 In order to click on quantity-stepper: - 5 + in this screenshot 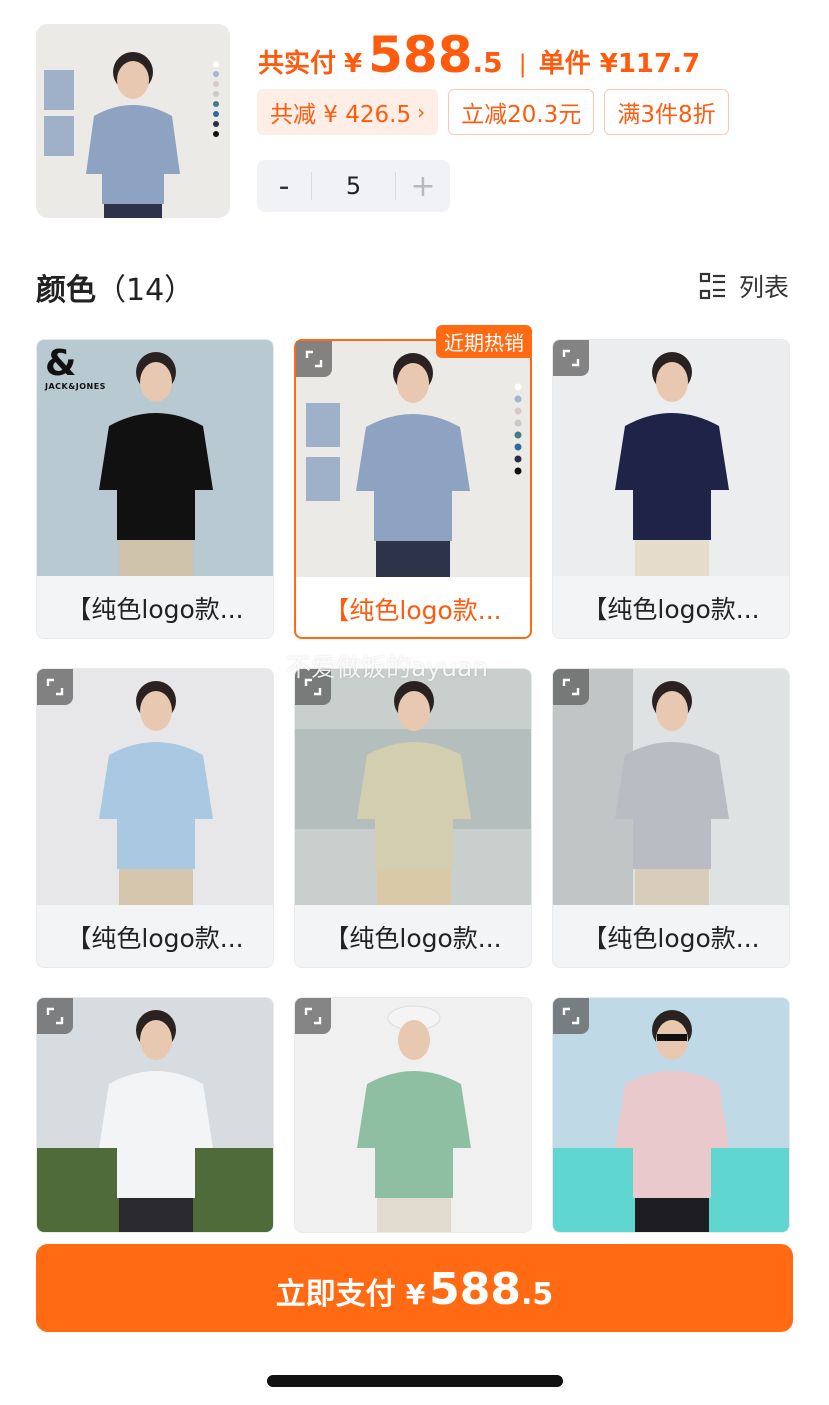, I will do `click(353, 186)`.